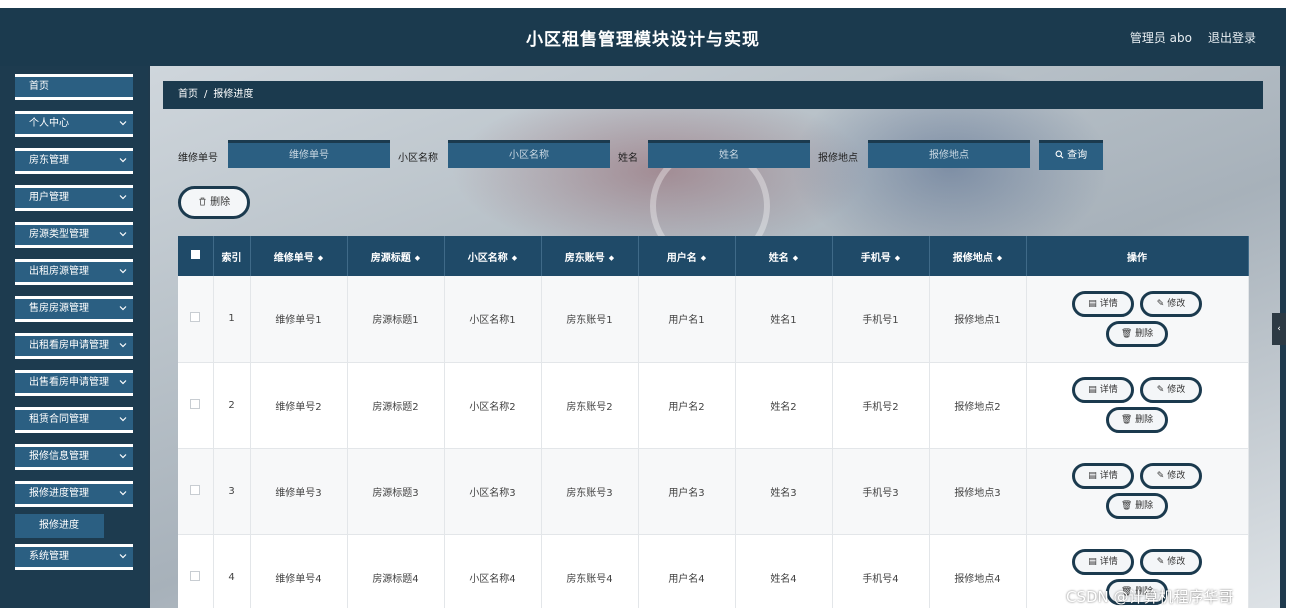 The height and width of the screenshot is (608, 1291). I want to click on top-header: 小区租售管理模块设计与实现 管理员 abo 退出登录, so click(643, 37).